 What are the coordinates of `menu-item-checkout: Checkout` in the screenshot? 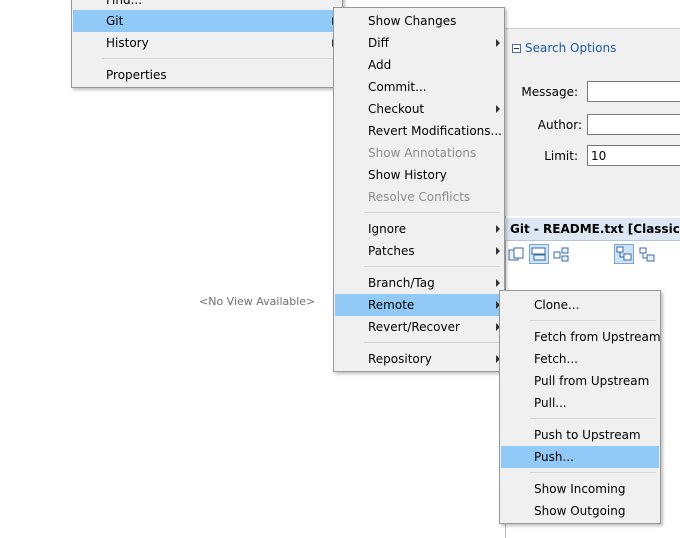 It's located at (419, 109).